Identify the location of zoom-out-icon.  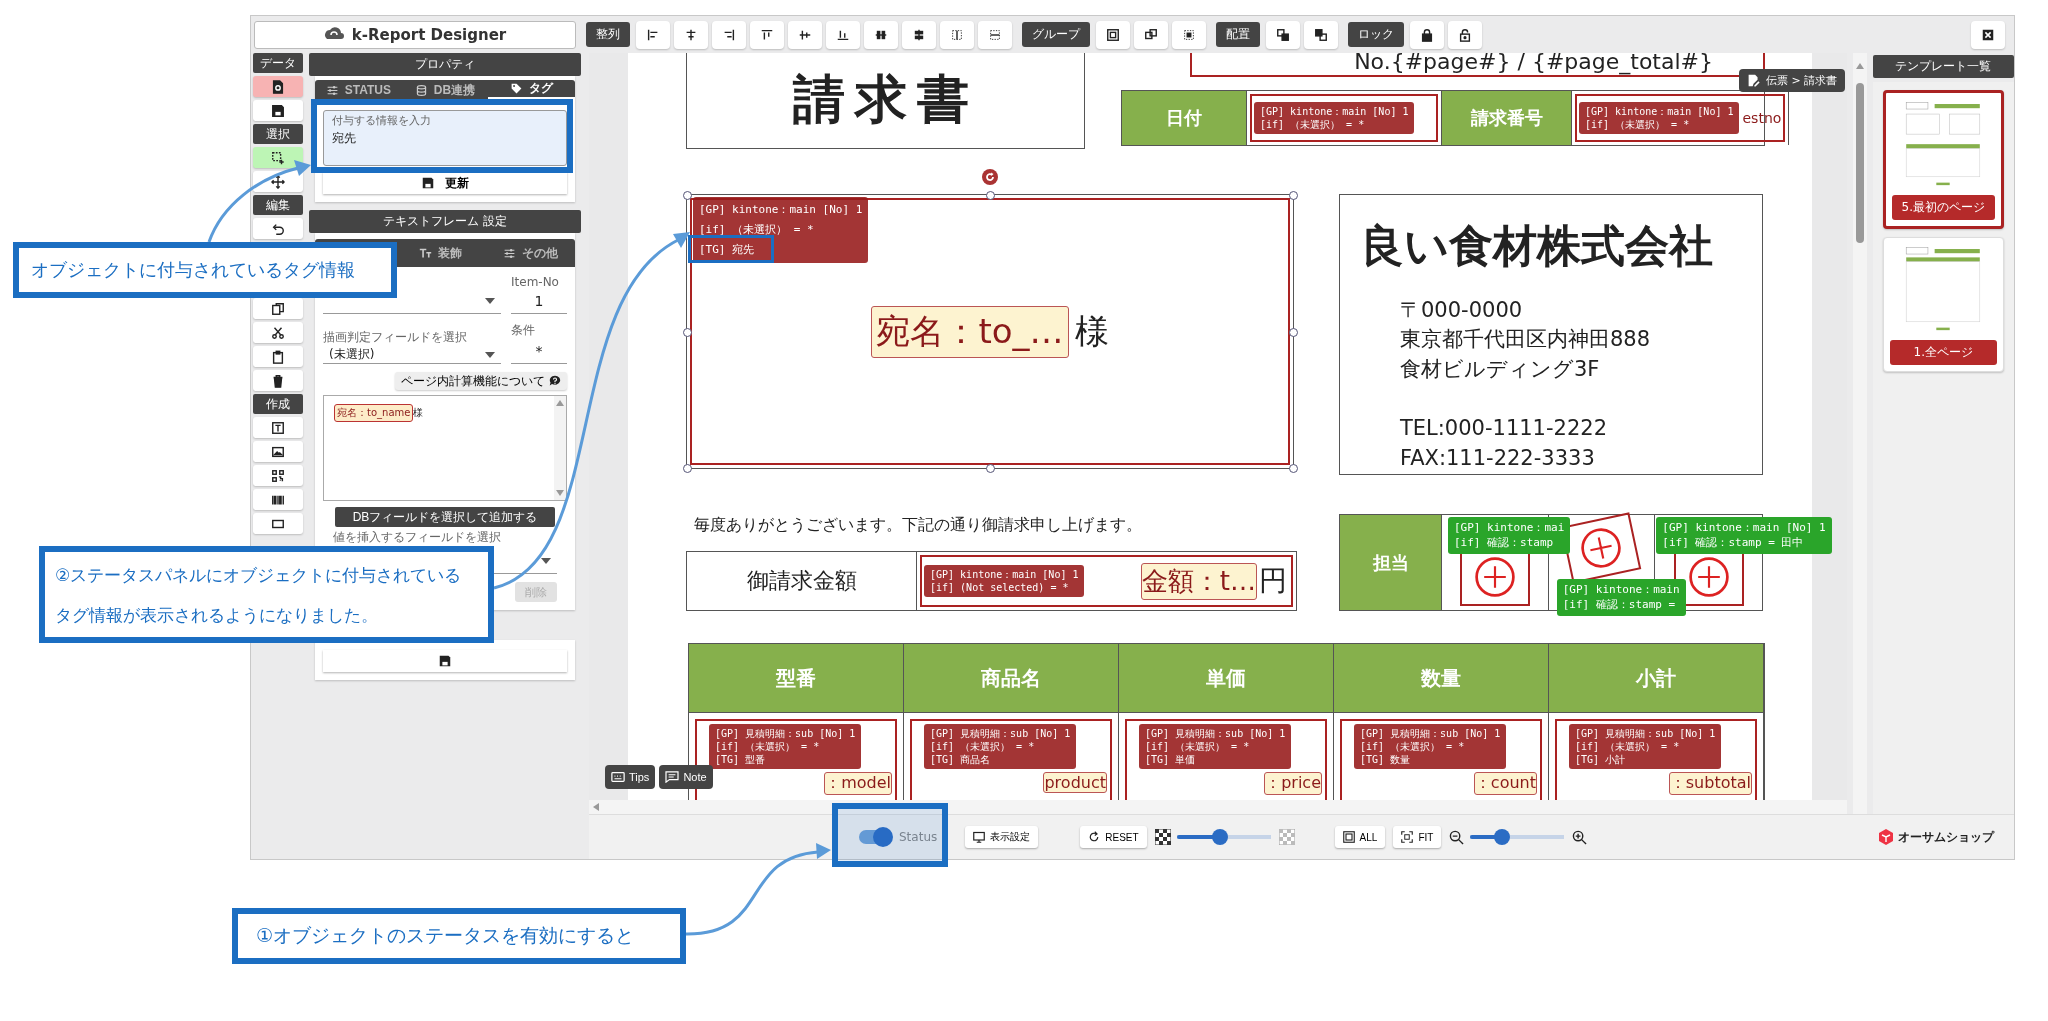
(1457, 837).